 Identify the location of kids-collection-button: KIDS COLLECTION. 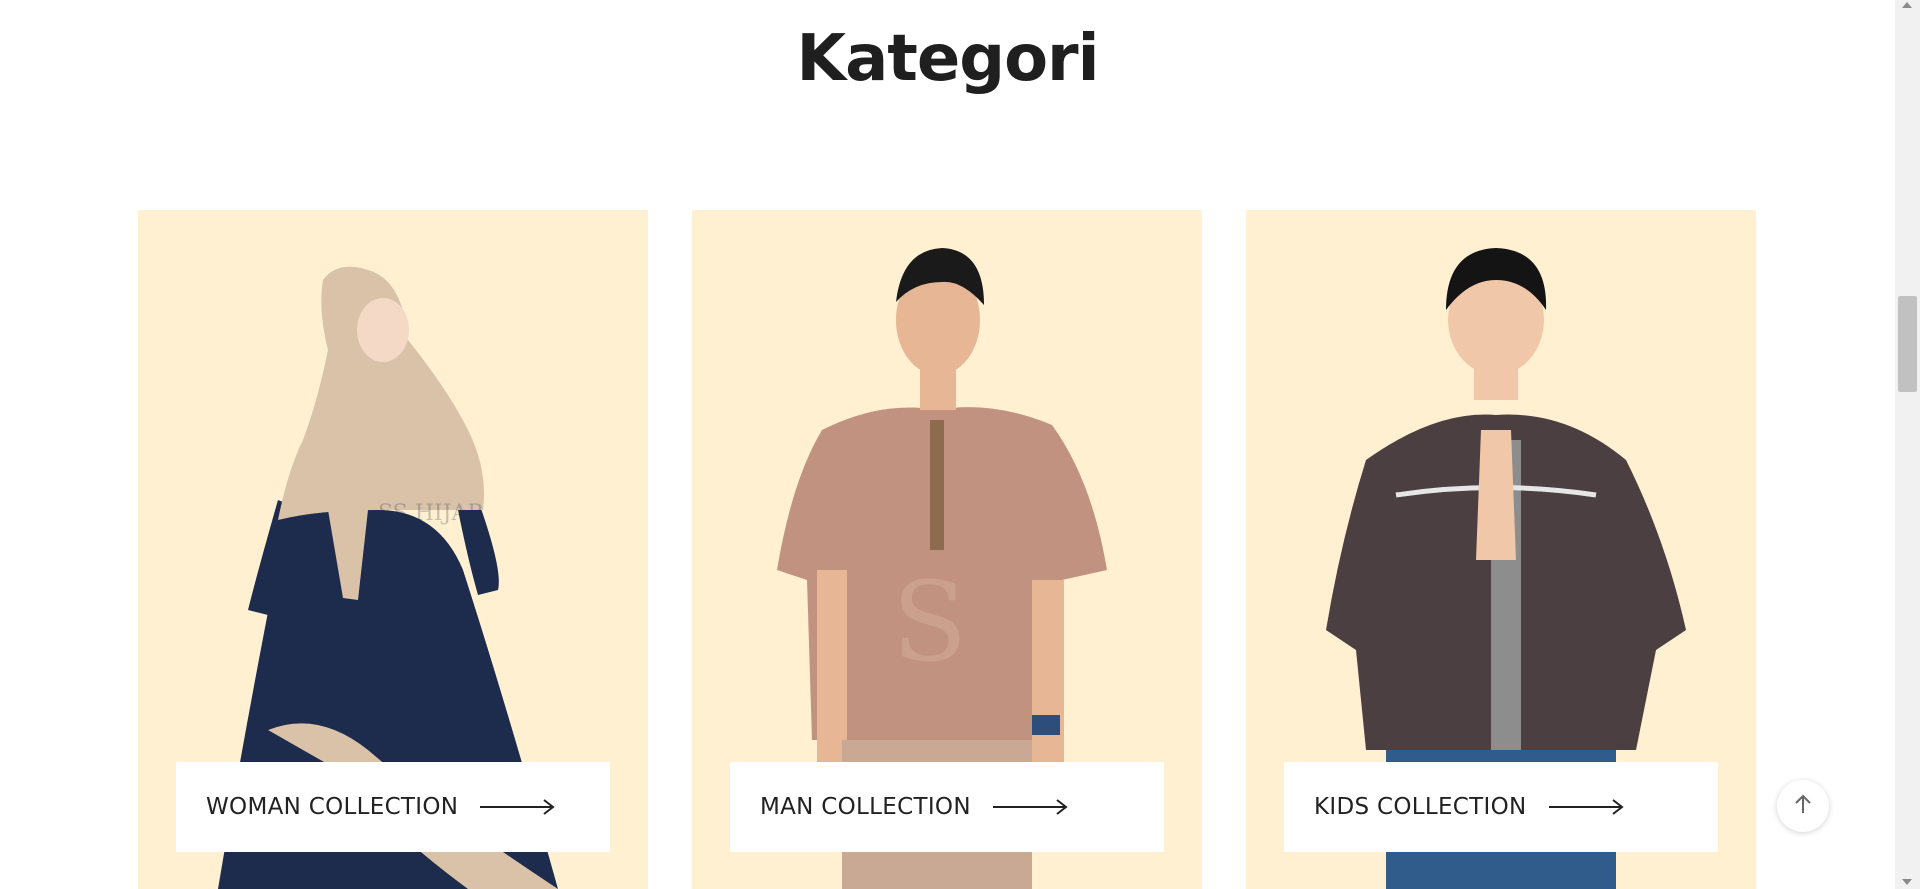
(1501, 807).